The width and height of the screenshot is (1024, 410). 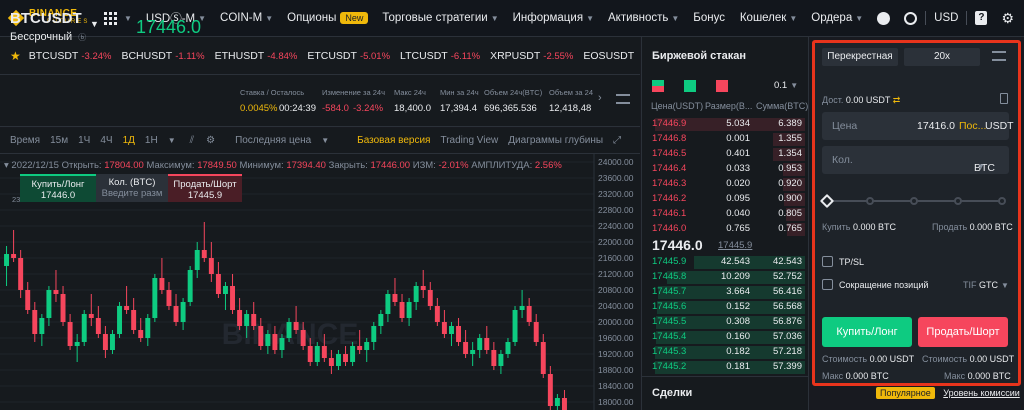 What do you see at coordinates (905, 393) in the screenshot?
I see `popular-badge: Популярное` at bounding box center [905, 393].